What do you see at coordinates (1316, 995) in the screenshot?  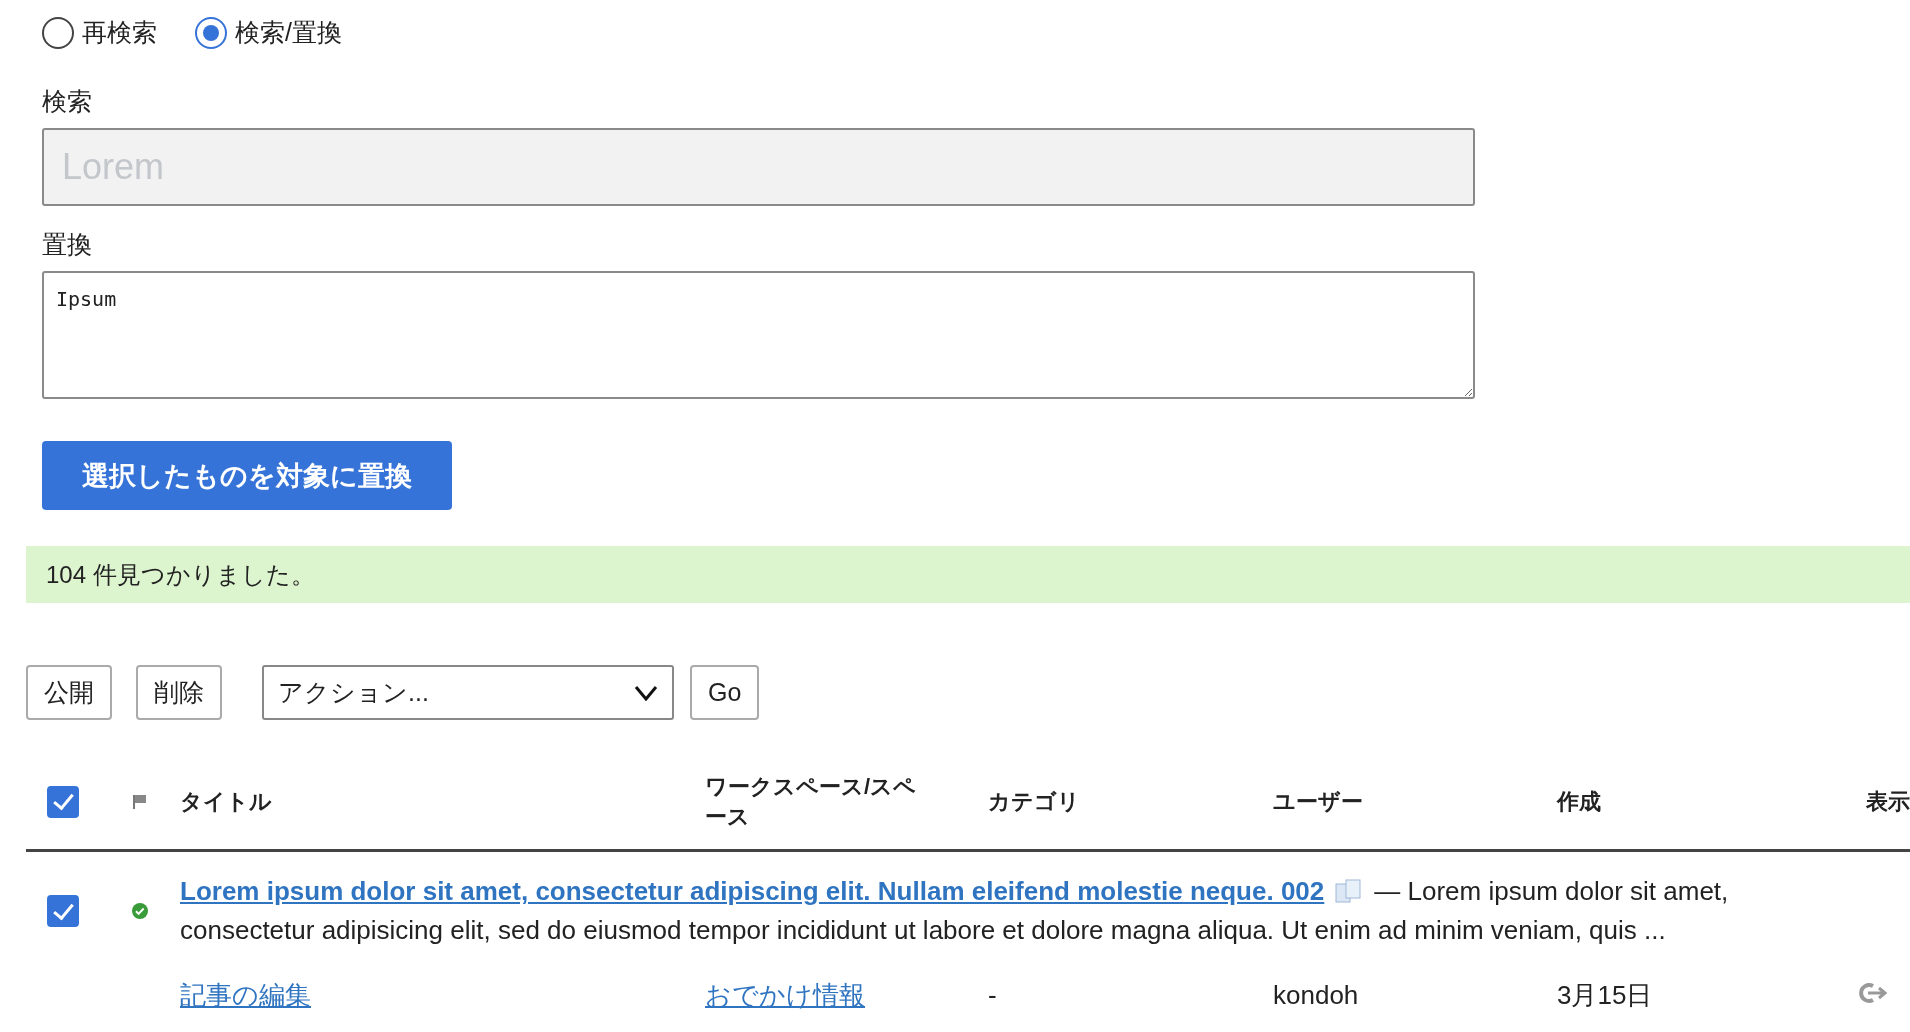 I see `table-cell: kondoh` at bounding box center [1316, 995].